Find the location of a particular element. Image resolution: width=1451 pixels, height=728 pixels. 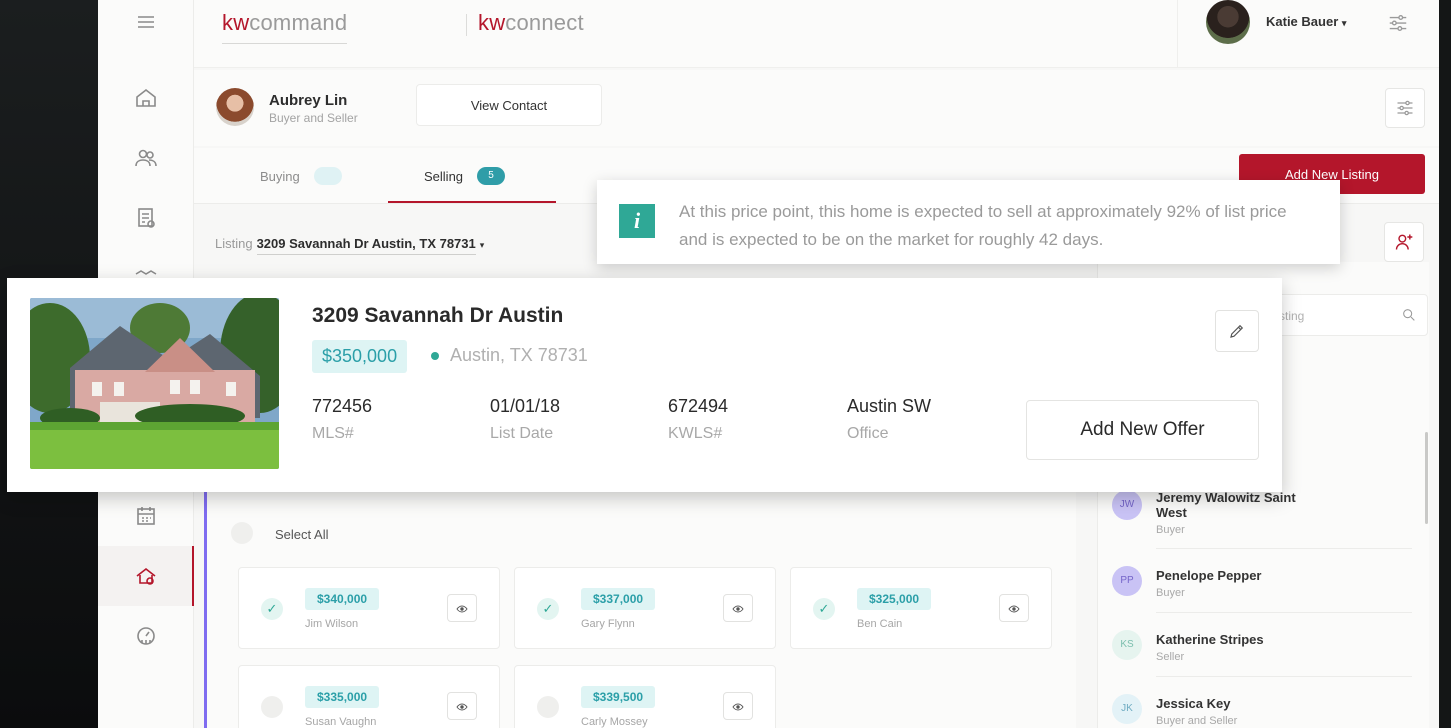

offer-buyer: Carly Mossey is located at coordinates (614, 722).